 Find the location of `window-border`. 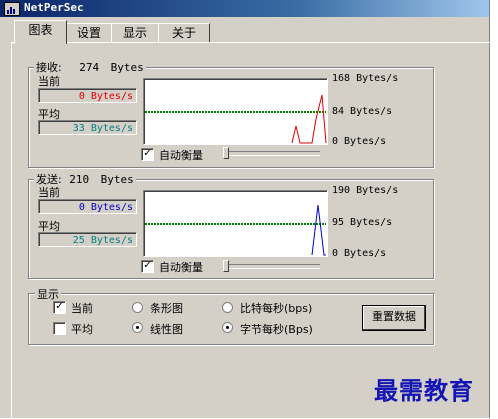

window-border is located at coordinates (493, 209).